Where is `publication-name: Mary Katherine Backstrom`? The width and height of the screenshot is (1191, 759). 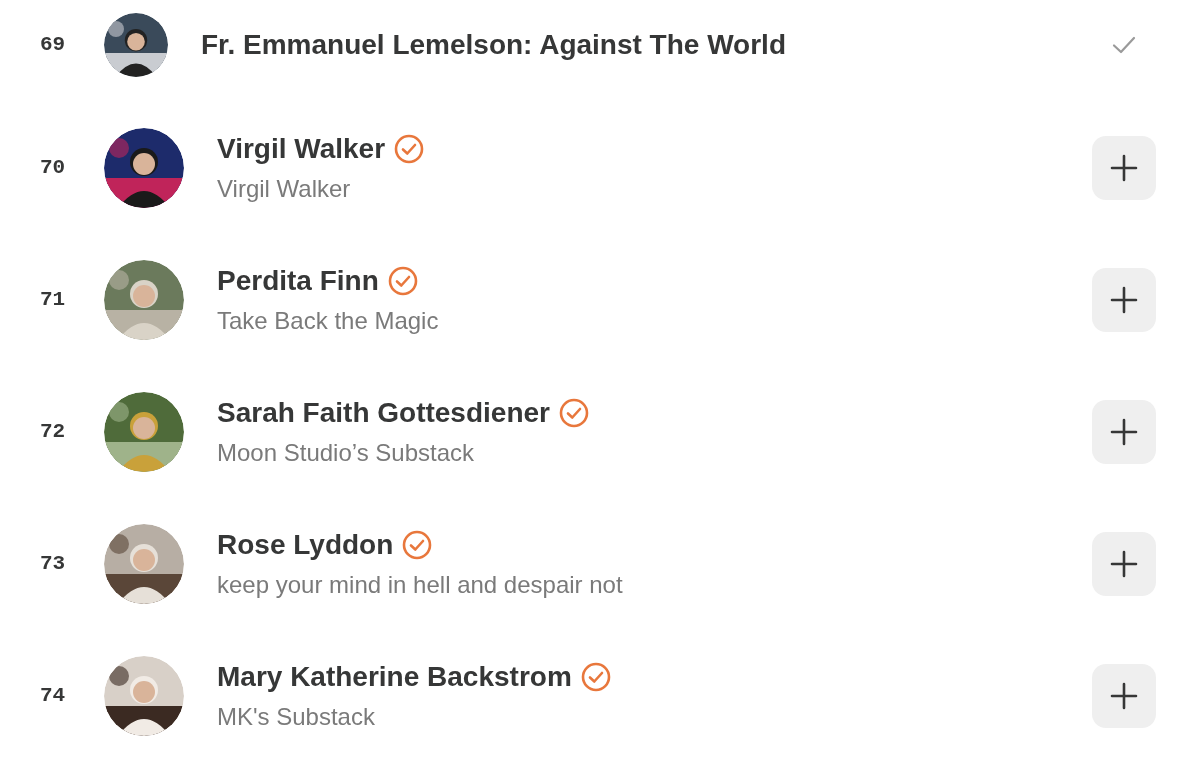 publication-name: Mary Katherine Backstrom is located at coordinates (394, 677).